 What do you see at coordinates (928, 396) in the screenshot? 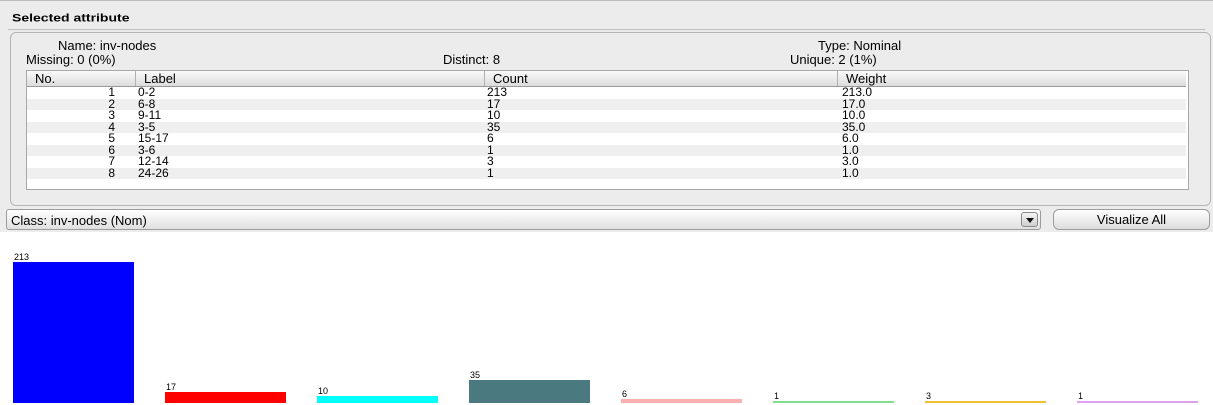
I see `bar-value-label: 3` at bounding box center [928, 396].